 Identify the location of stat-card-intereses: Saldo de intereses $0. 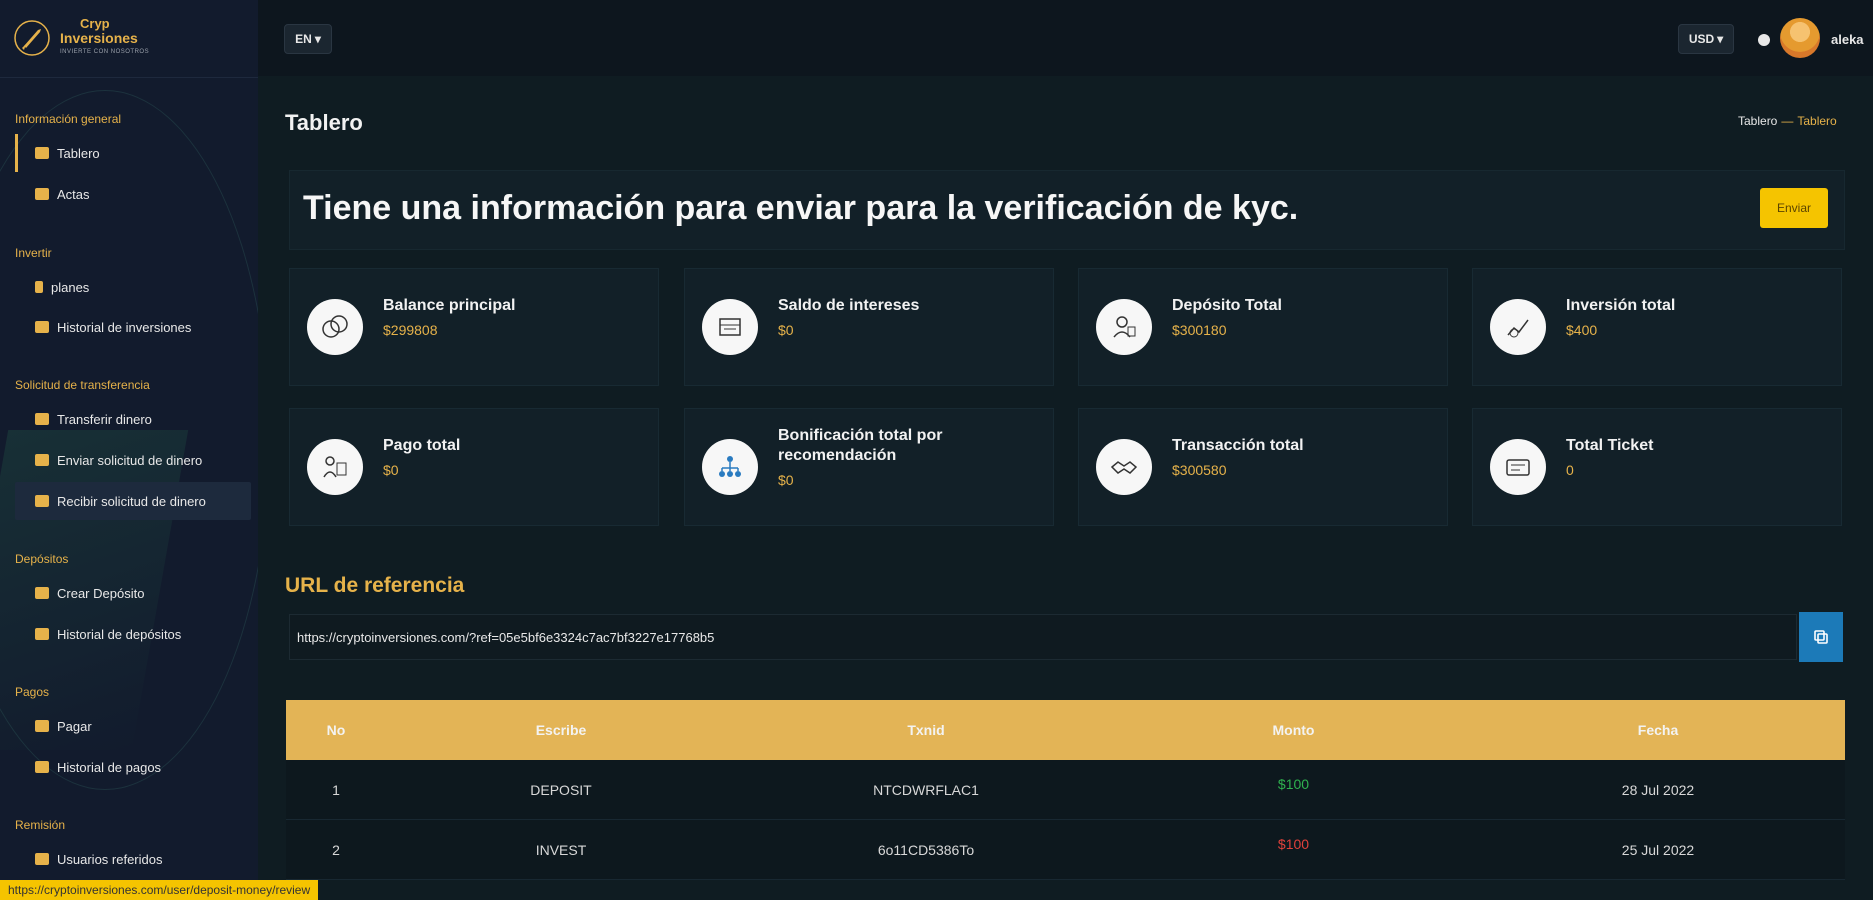
(869, 327).